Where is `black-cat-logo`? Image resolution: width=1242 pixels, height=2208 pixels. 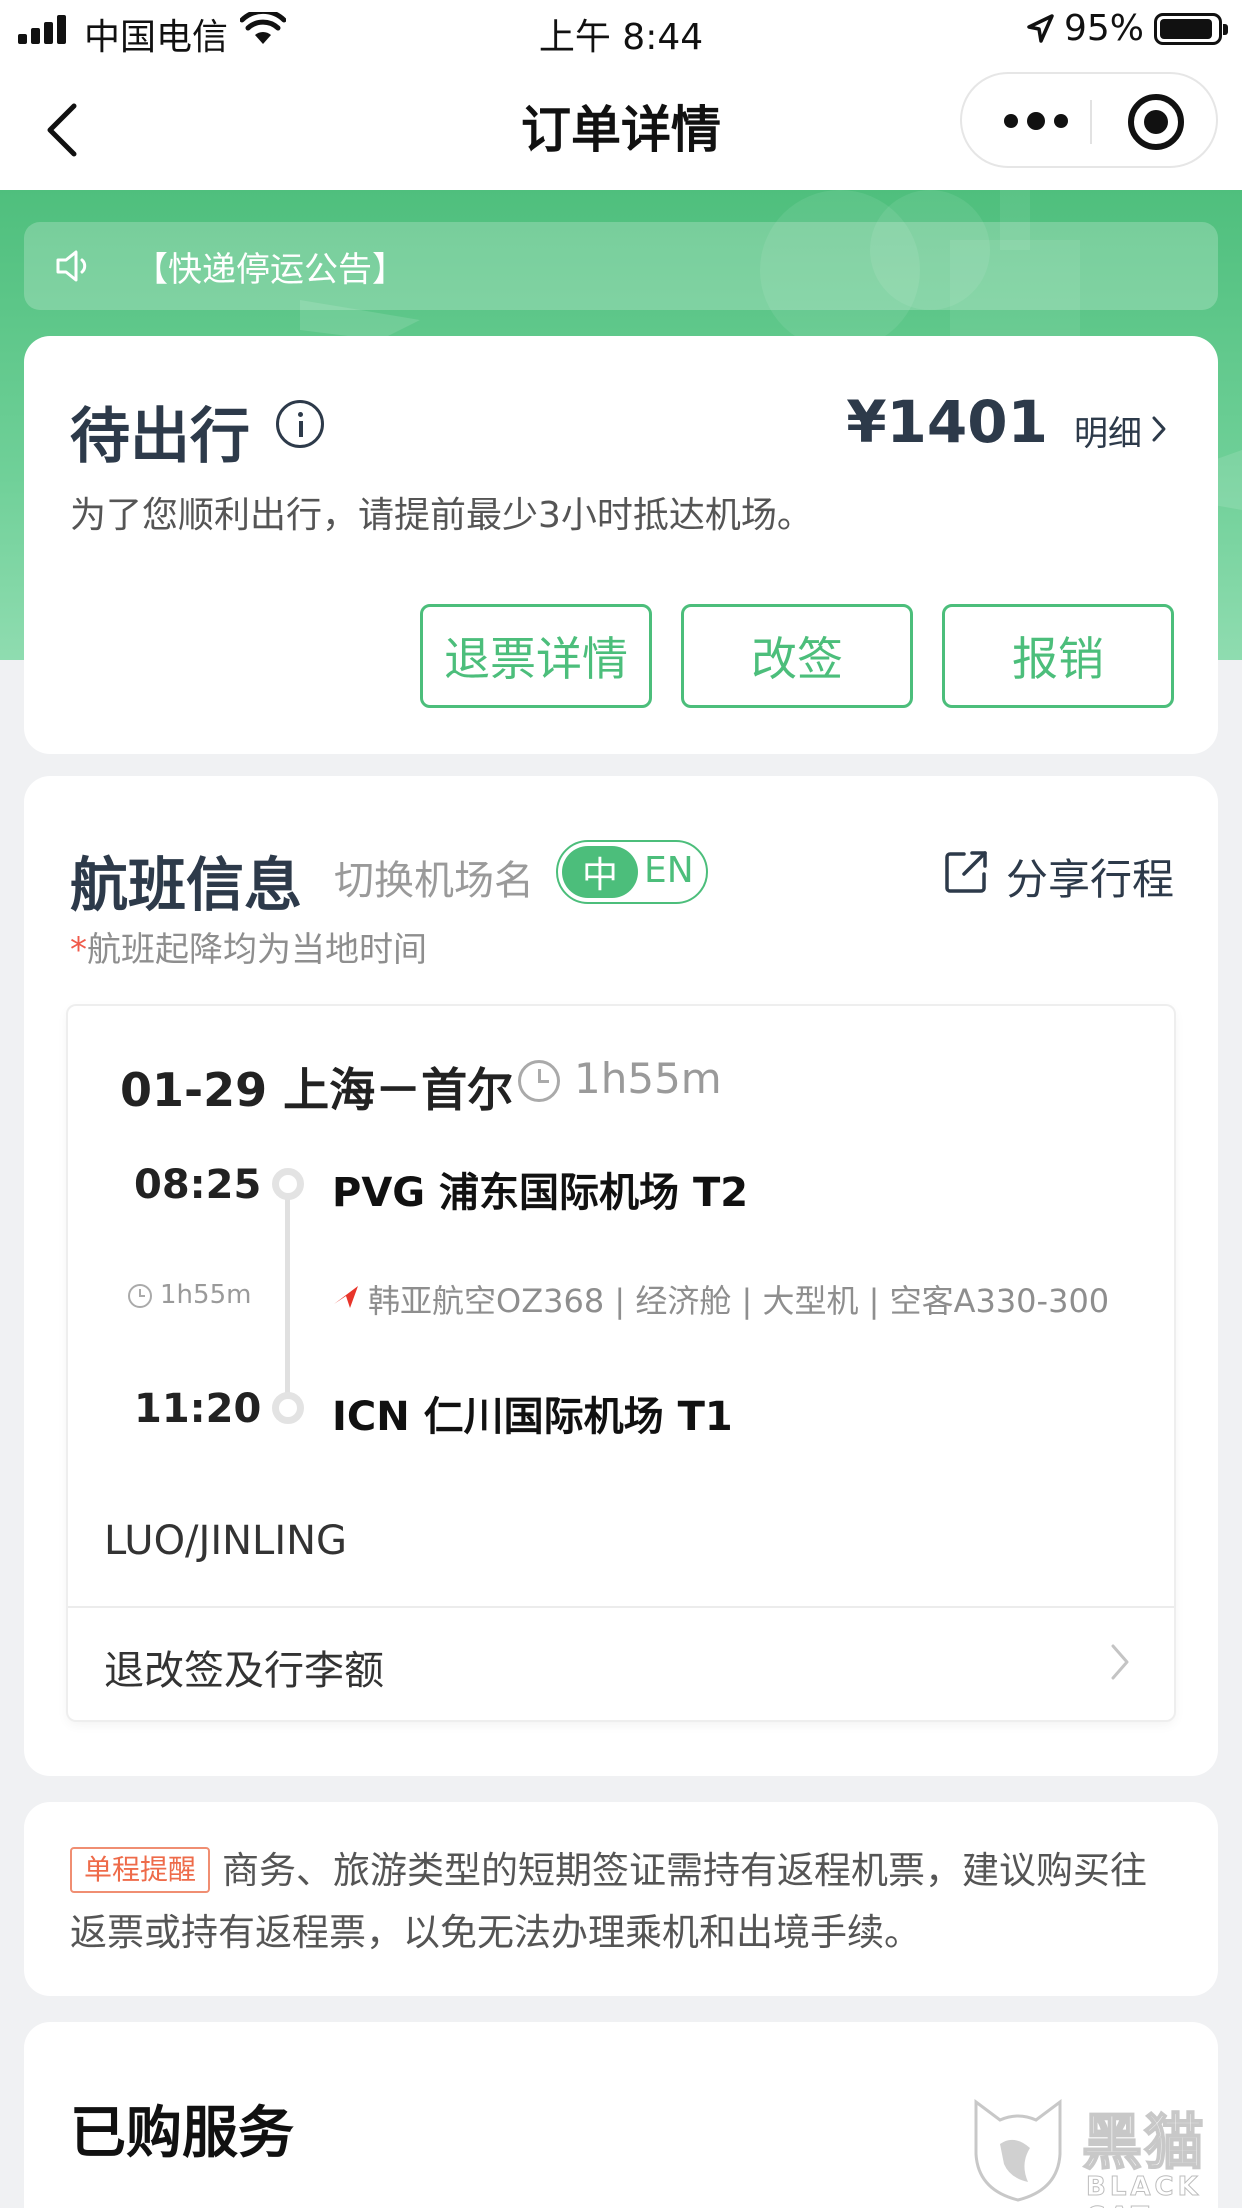 black-cat-logo is located at coordinates (1018, 2150).